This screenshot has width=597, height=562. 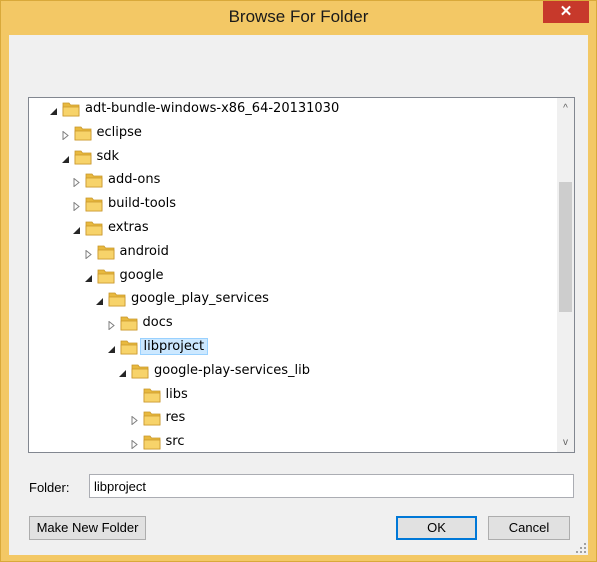 I want to click on vertical-scrollbar: ^ v, so click(x=565, y=275).